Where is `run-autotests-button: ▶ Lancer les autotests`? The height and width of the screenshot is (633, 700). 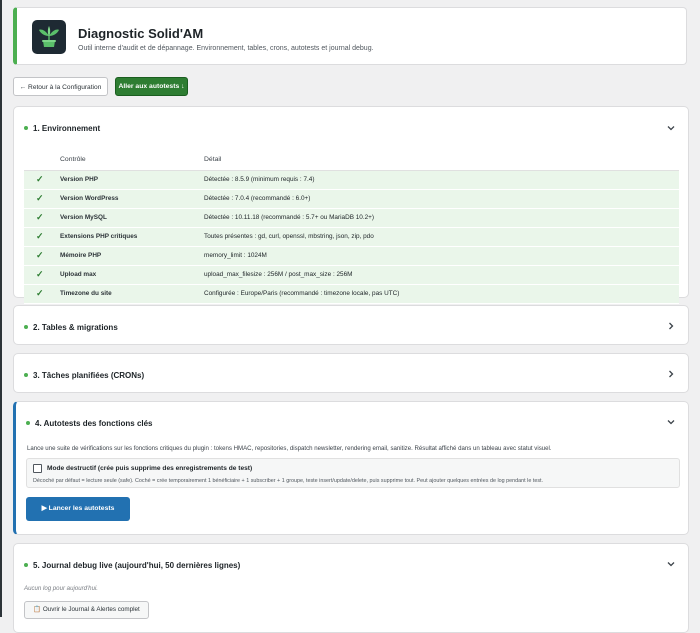
run-autotests-button: ▶ Lancer les autotests is located at coordinates (78, 509).